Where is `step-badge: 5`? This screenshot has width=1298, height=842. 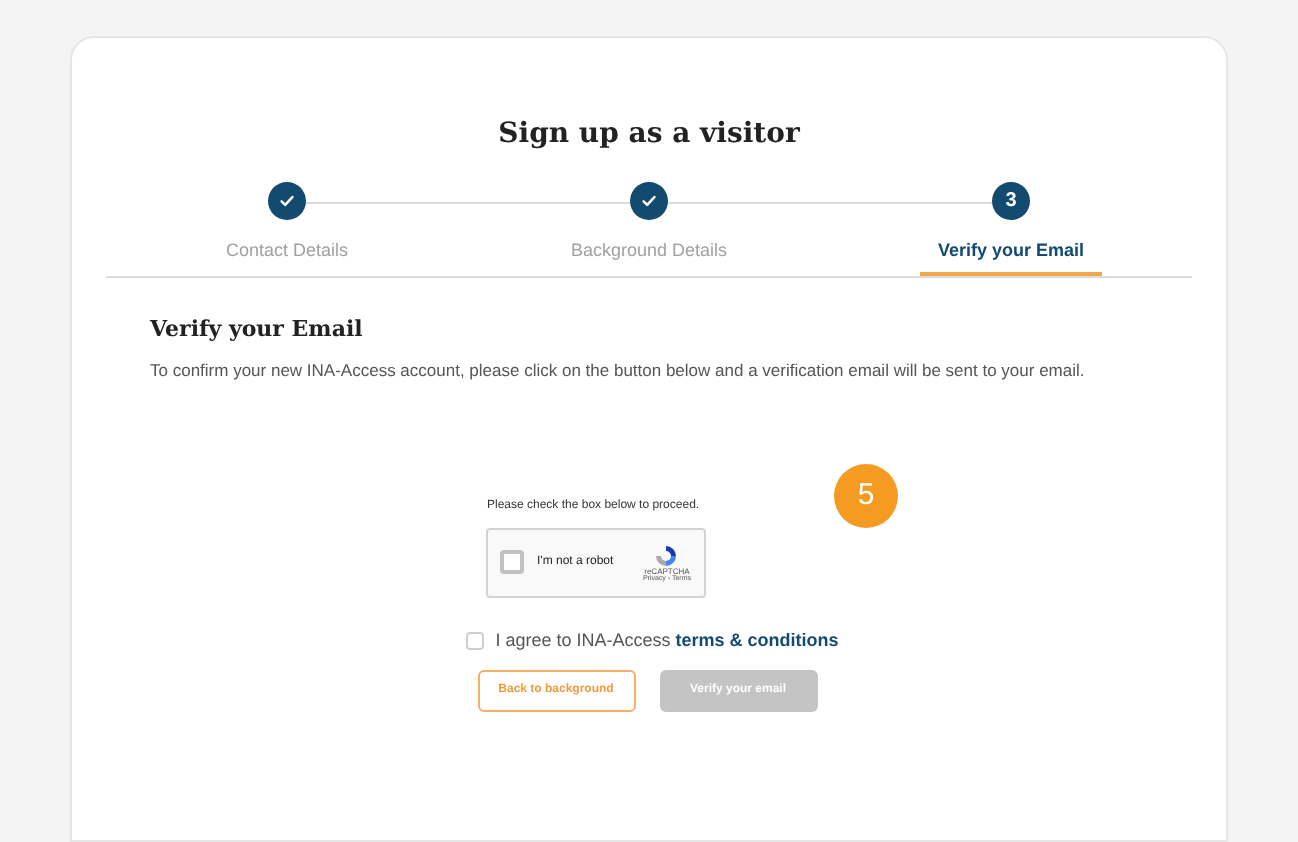
step-badge: 5 is located at coordinates (866, 496).